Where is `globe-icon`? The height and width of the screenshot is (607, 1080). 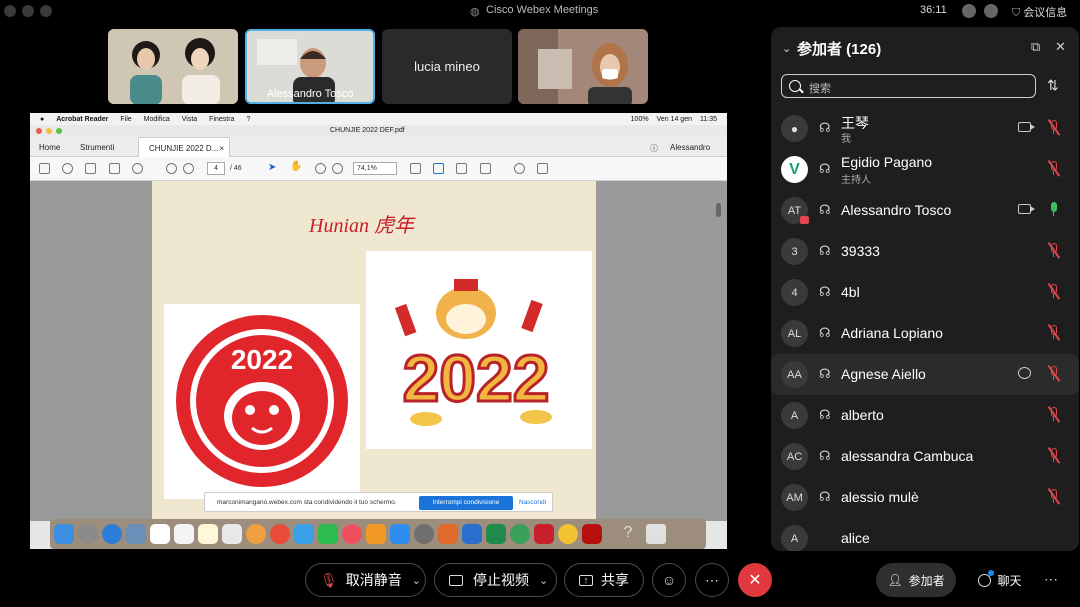 globe-icon is located at coordinates (520, 534).